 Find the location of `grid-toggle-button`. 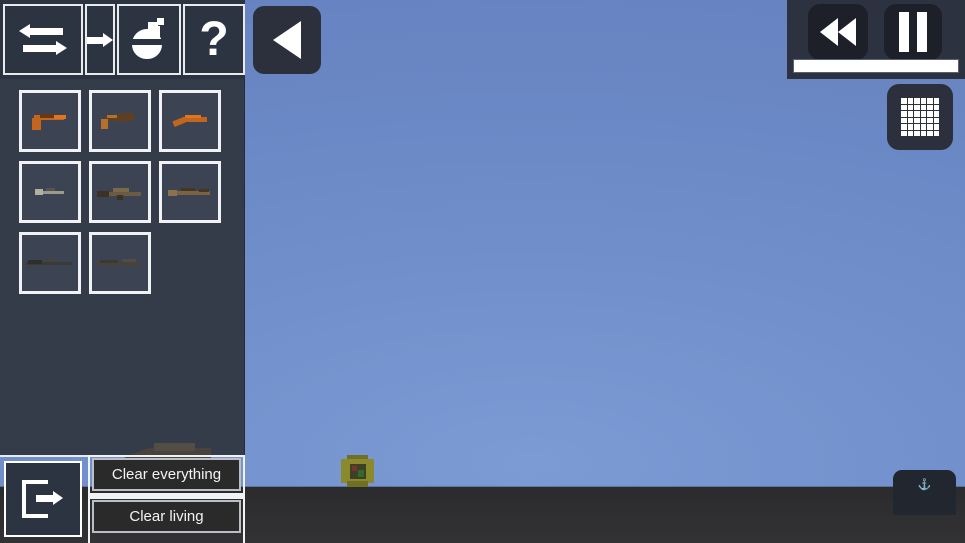

grid-toggle-button is located at coordinates (920, 117).